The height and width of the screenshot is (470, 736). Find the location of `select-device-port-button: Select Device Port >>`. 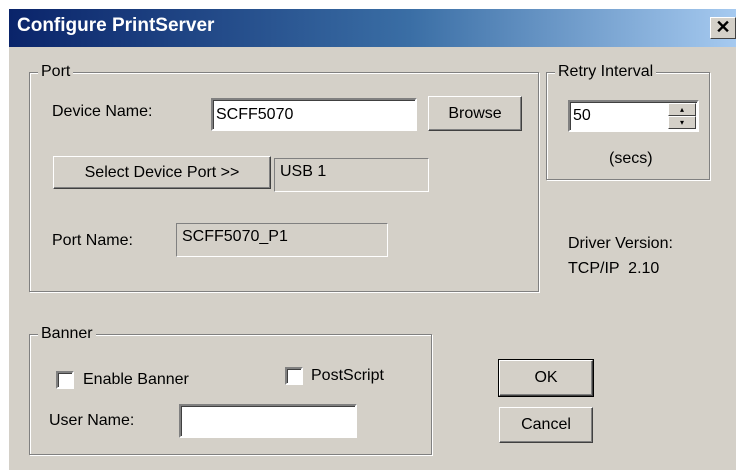

select-device-port-button: Select Device Port >> is located at coordinates (162, 172).